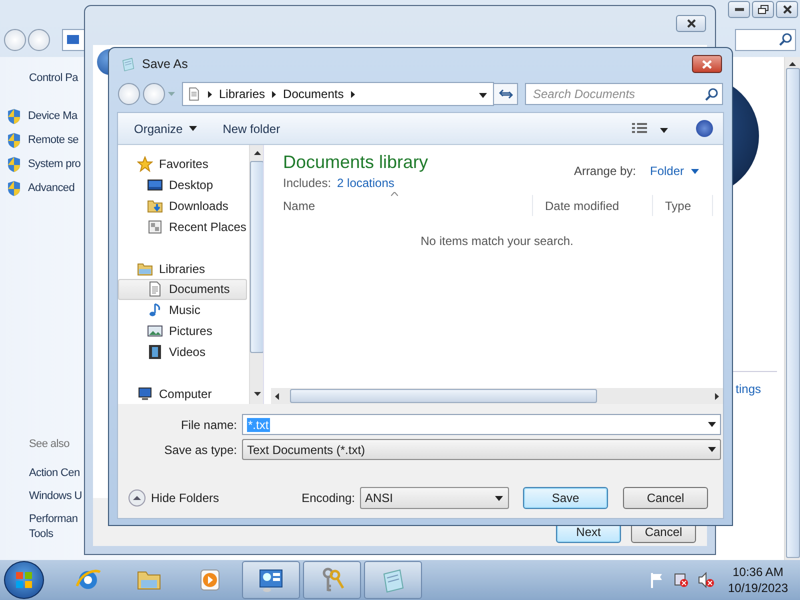 Image resolution: width=800 pixels, height=600 pixels. Describe the element at coordinates (277, 396) in the screenshot. I see `left-arrow-icon` at that location.